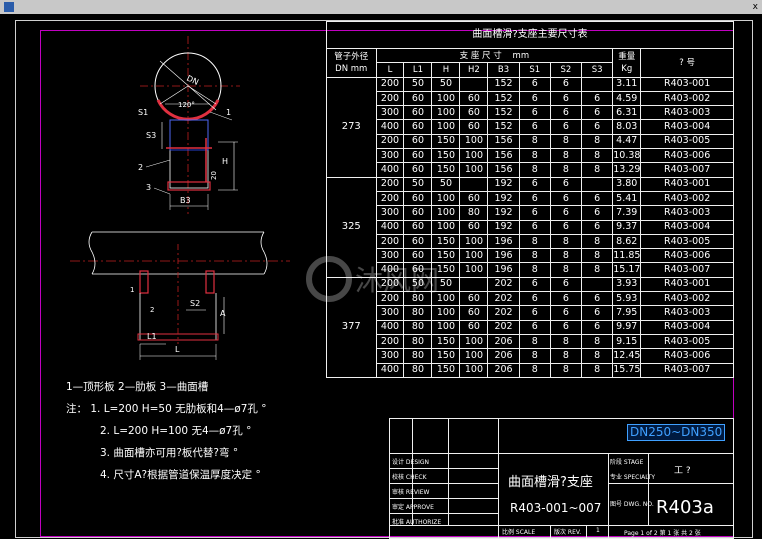 The height and width of the screenshot is (539, 762). I want to click on table-cell: 400, so click(390, 370).